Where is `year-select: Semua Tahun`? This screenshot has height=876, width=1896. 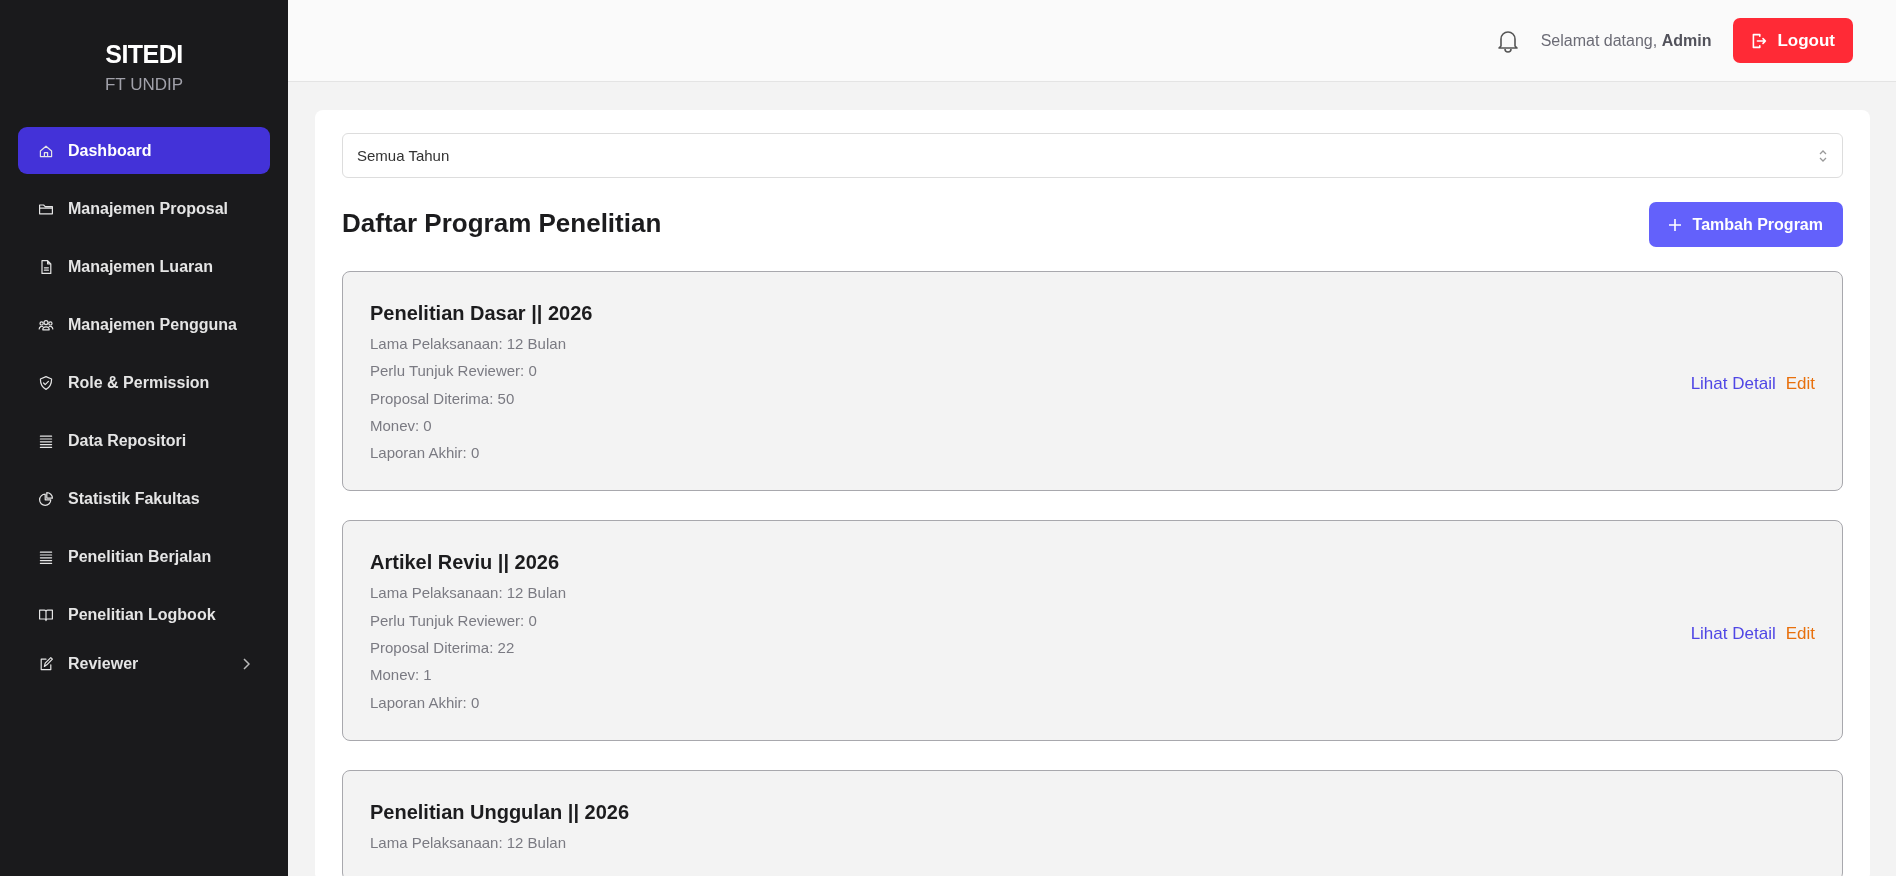 year-select: Semua Tahun is located at coordinates (1092, 155).